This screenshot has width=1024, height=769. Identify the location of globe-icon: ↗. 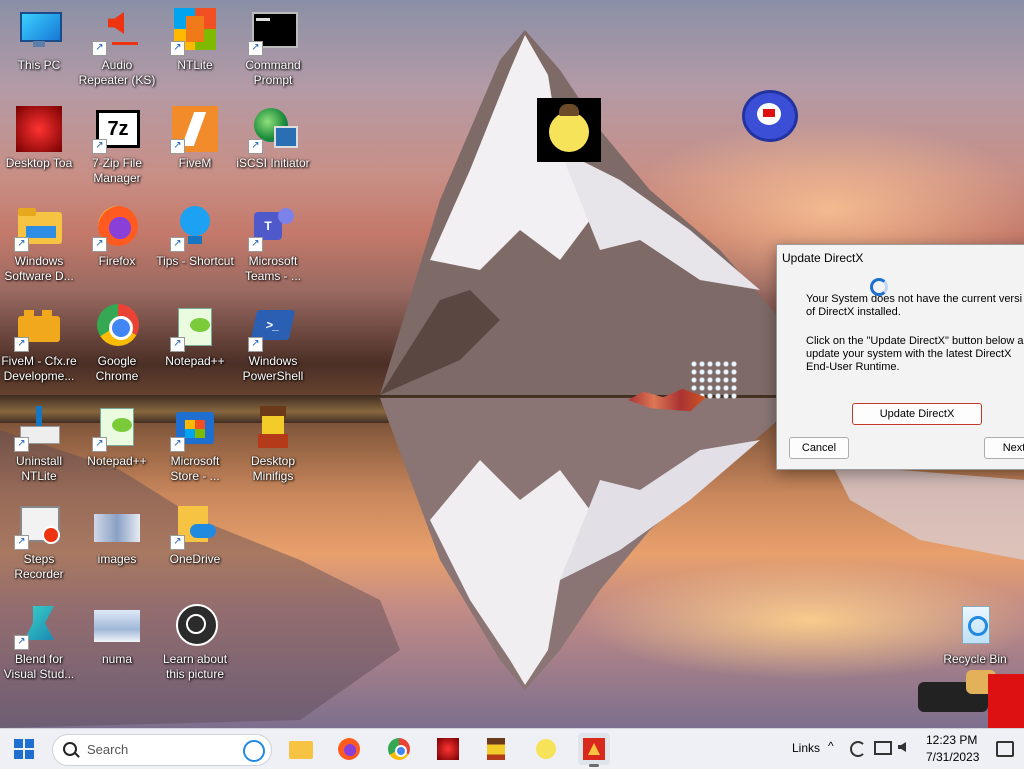
(273, 130).